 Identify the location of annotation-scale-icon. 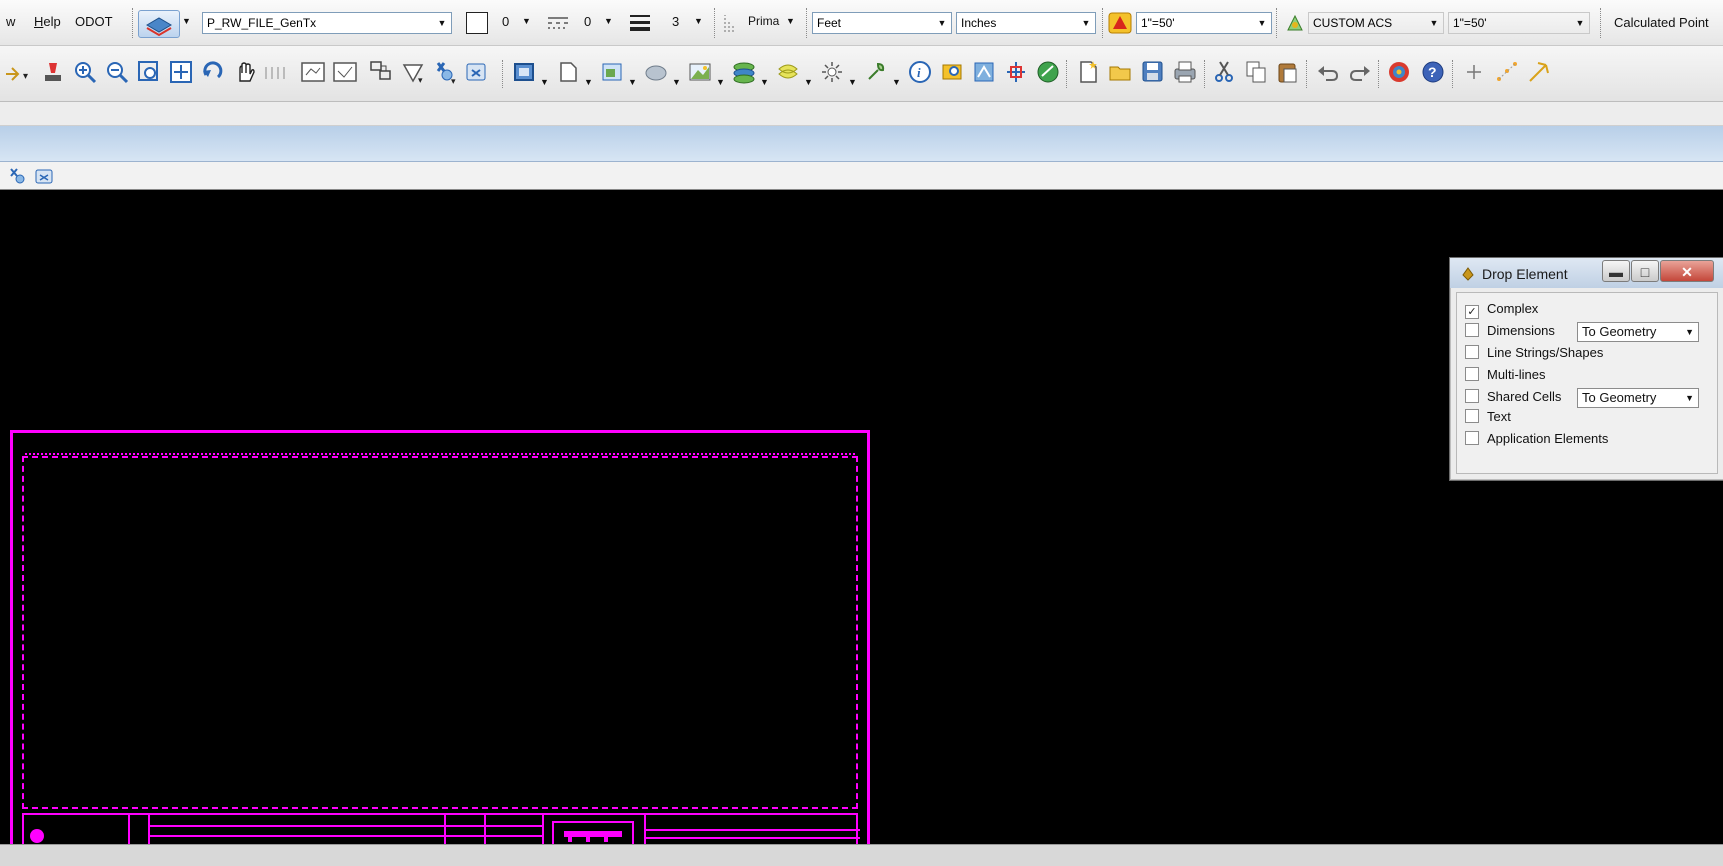
(1120, 23).